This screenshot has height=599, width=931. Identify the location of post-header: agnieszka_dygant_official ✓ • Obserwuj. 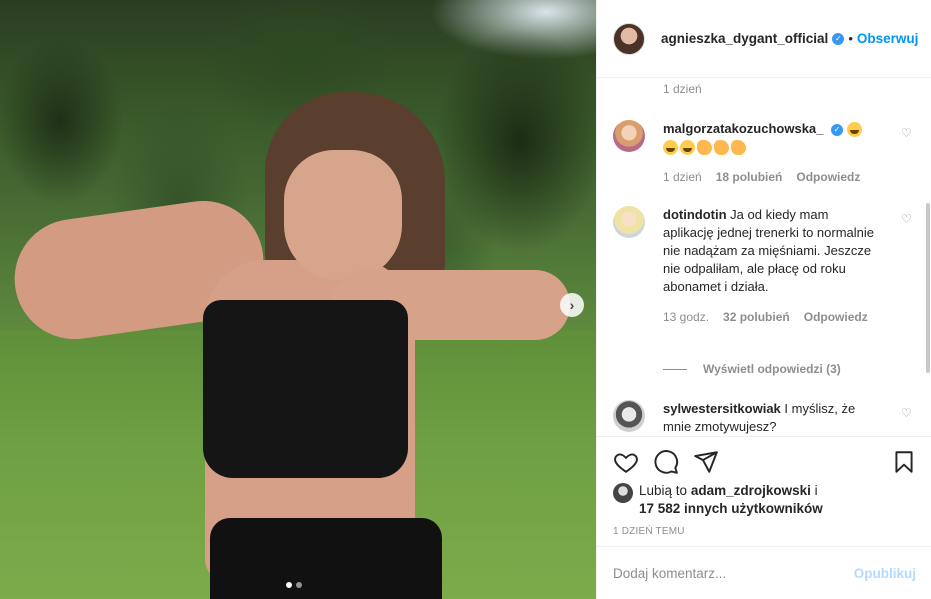
(764, 39).